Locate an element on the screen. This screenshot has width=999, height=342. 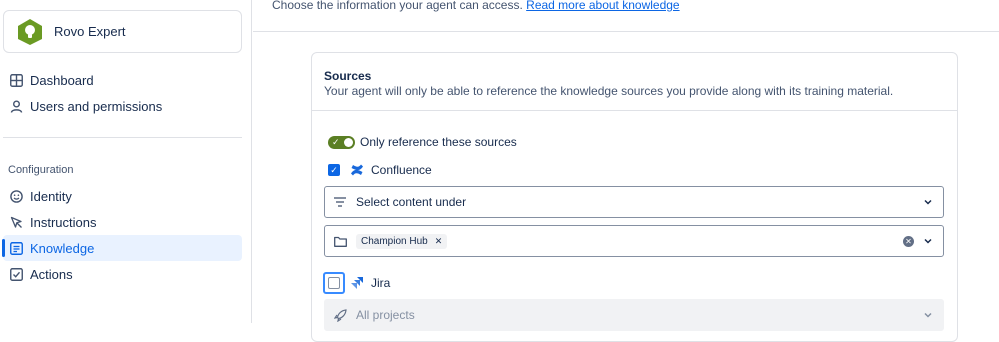
remove-tag-icon: ✕ is located at coordinates (439, 241).